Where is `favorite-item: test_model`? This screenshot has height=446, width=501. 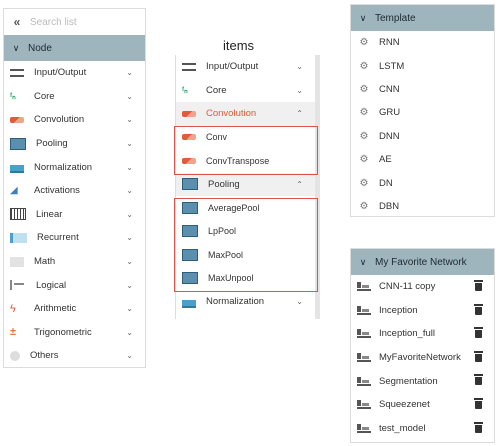 favorite-item: test_model is located at coordinates (422, 429).